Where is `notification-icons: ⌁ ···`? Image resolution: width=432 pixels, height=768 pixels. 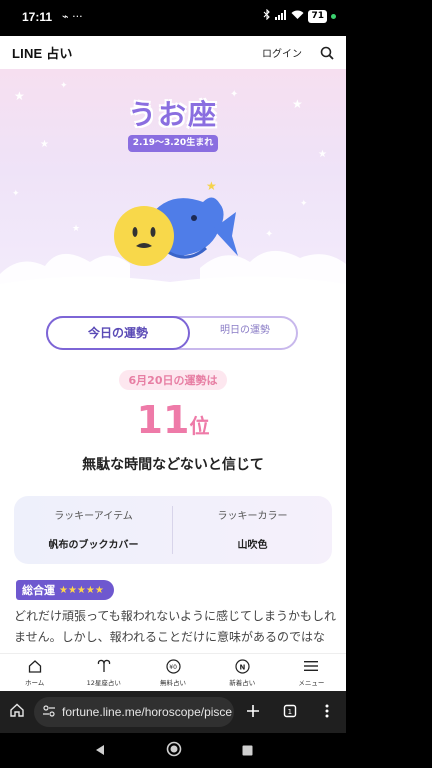 notification-icons: ⌁ ··· is located at coordinates (72, 16).